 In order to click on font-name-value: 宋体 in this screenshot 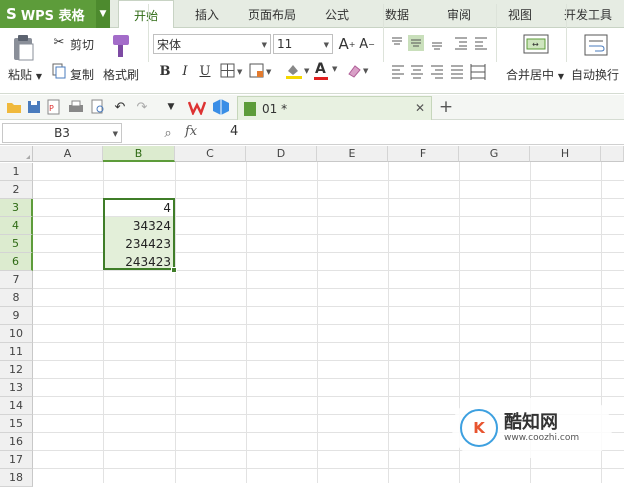, I will do `click(169, 44)`.